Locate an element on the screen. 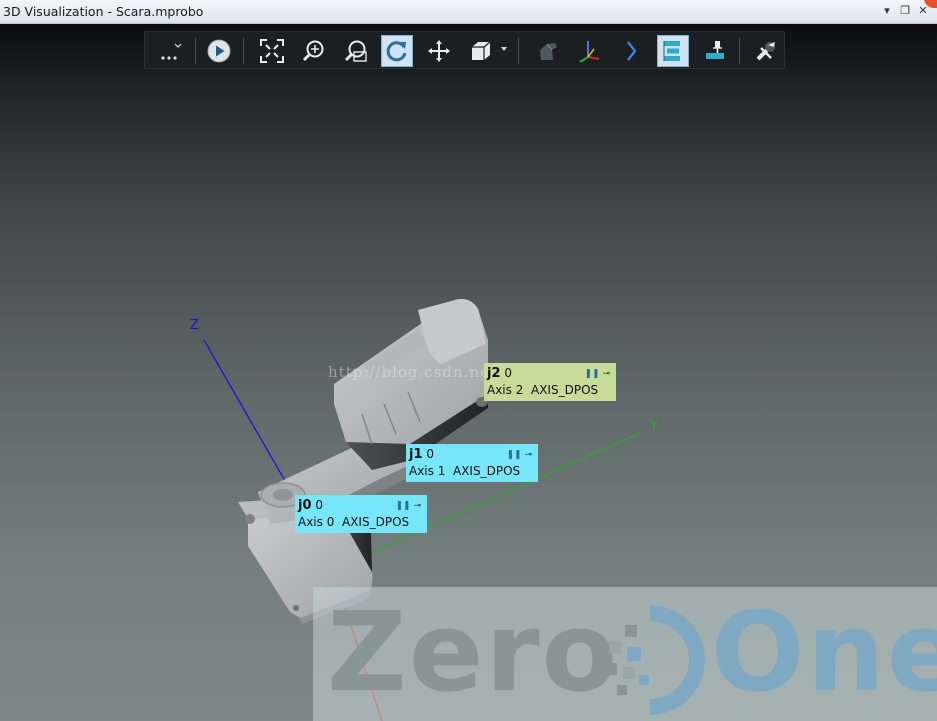  z-axis-label: Z is located at coordinates (194, 325).